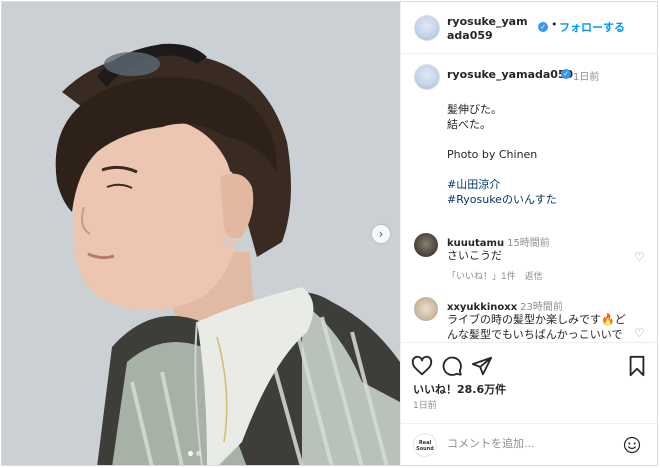  What do you see at coordinates (510, 74) in the screenshot?
I see `caption-username: ryosuke_yamada059` at bounding box center [510, 74].